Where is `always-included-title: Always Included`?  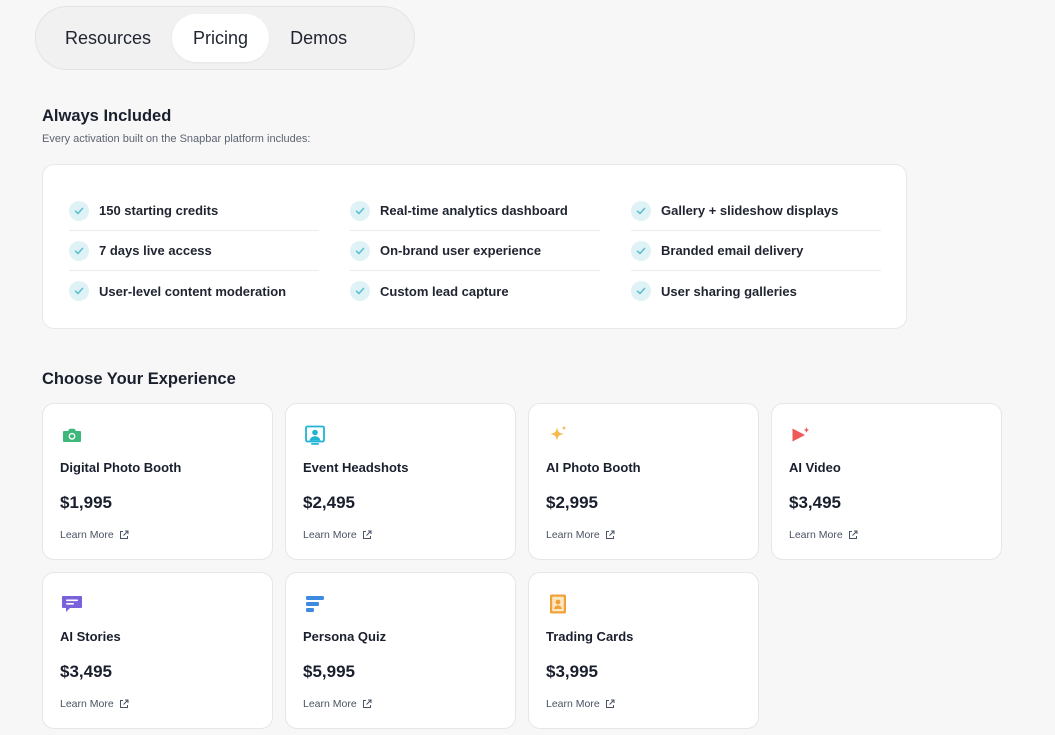 always-included-title: Always Included is located at coordinates (107, 116).